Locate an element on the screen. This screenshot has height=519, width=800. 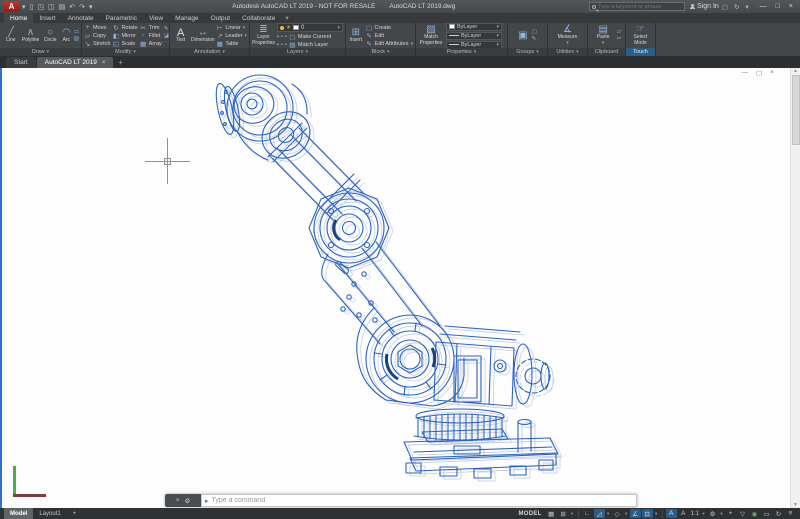
linetype-dropdown: ByLayer ▾ is located at coordinates (474, 44).